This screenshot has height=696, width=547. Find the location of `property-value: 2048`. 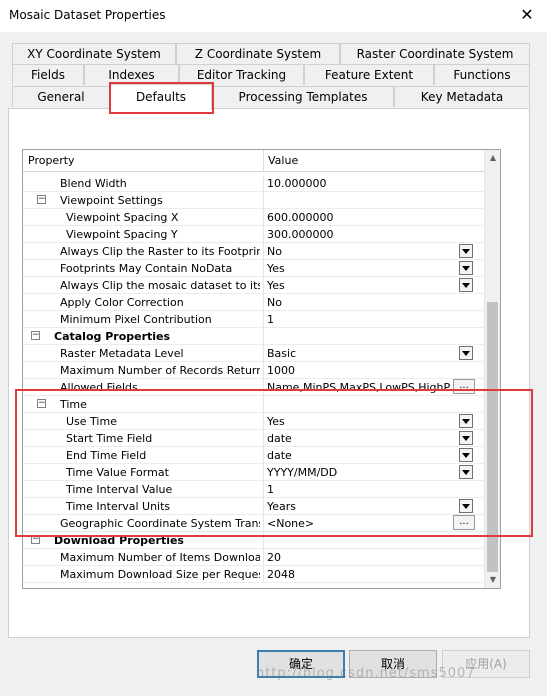

property-value: 2048 is located at coordinates (362, 574).